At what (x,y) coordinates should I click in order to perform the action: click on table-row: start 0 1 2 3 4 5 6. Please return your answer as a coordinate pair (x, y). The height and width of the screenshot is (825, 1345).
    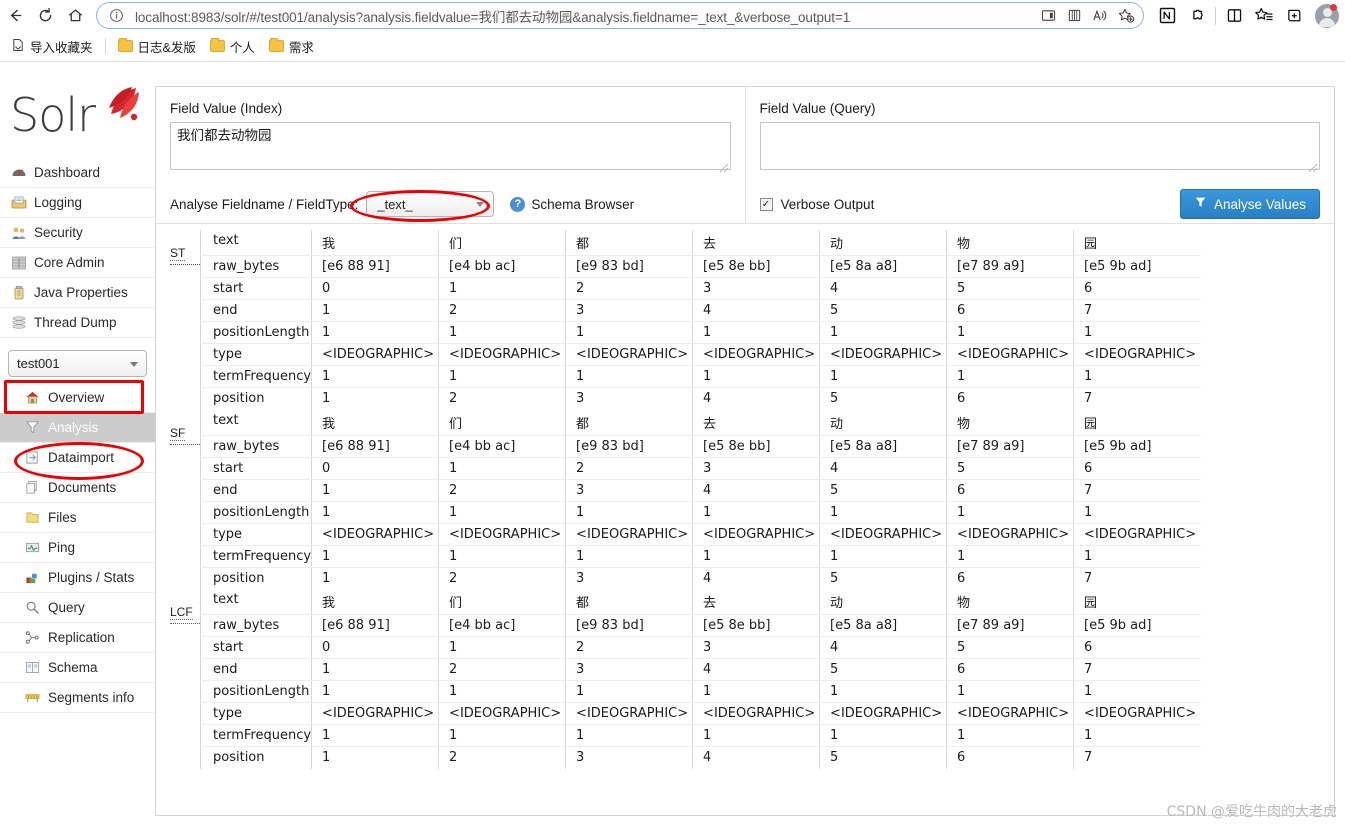
    Looking at the image, I should click on (700, 288).